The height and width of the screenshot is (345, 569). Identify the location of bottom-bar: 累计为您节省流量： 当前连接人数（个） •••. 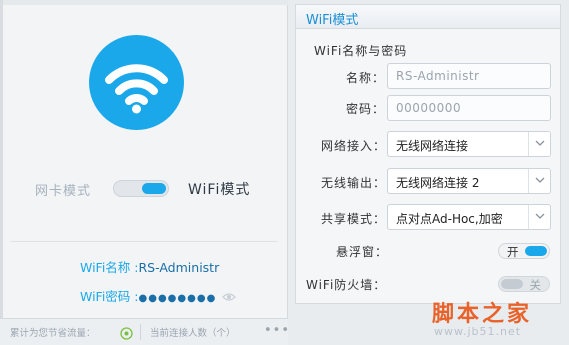
(145, 331).